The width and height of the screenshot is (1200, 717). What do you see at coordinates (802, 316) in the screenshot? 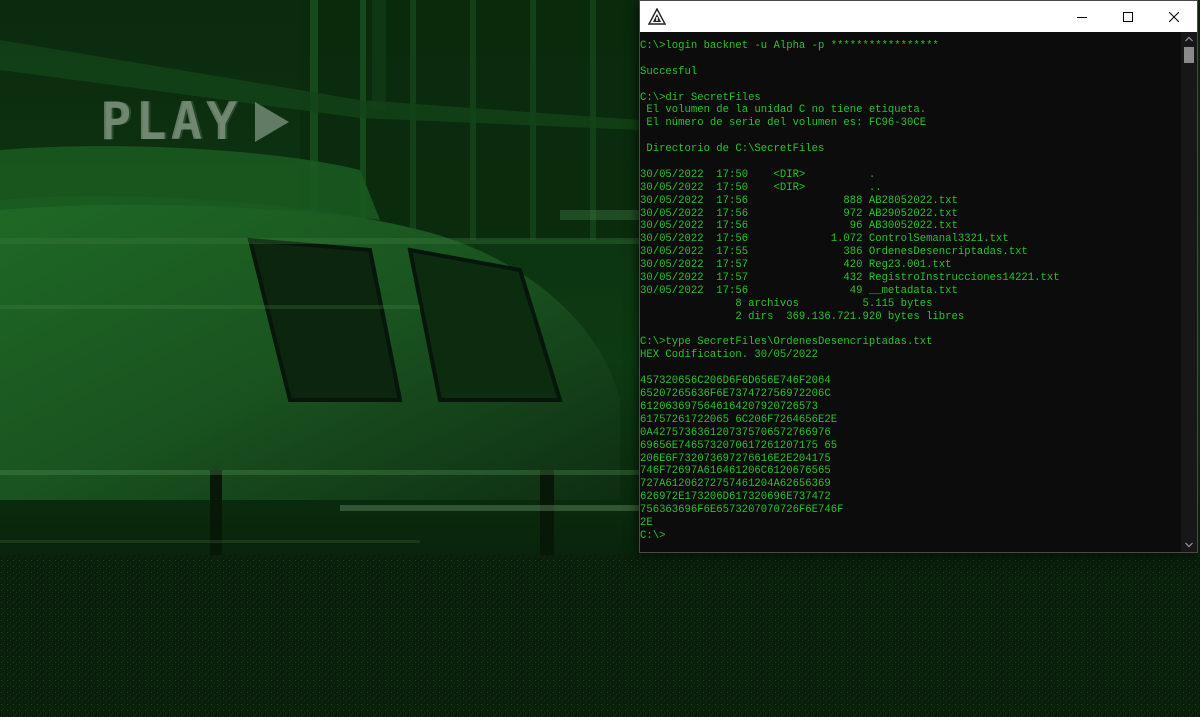
I see `console-line: 2 dirs 369.136.721.920 bytes libres` at bounding box center [802, 316].